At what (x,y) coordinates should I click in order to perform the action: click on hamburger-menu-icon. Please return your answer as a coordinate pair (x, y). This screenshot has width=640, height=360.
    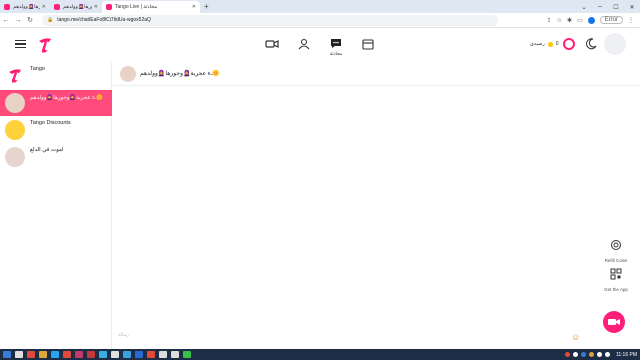
    Looking at the image, I should click on (20, 44).